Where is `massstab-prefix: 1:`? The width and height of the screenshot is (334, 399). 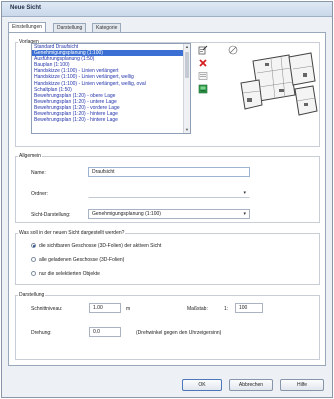 massstab-prefix: 1: is located at coordinates (226, 309).